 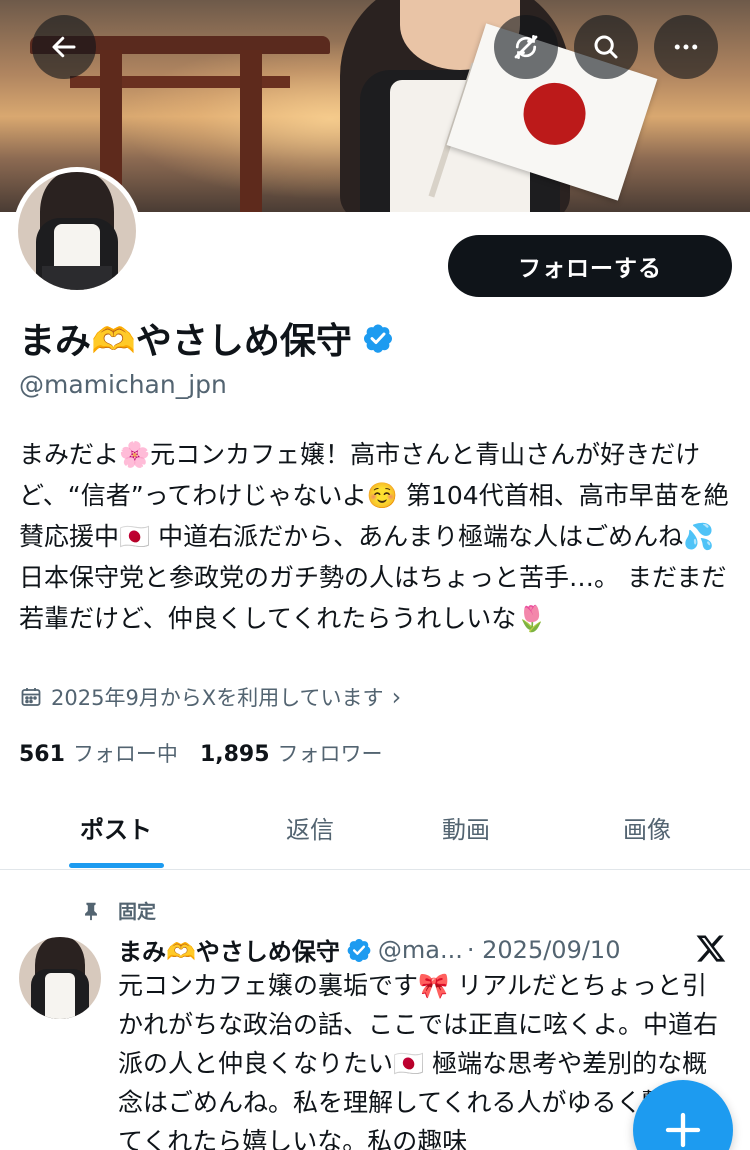 What do you see at coordinates (185, 341) in the screenshot?
I see `display-name: まみ🫶やさしめ保守` at bounding box center [185, 341].